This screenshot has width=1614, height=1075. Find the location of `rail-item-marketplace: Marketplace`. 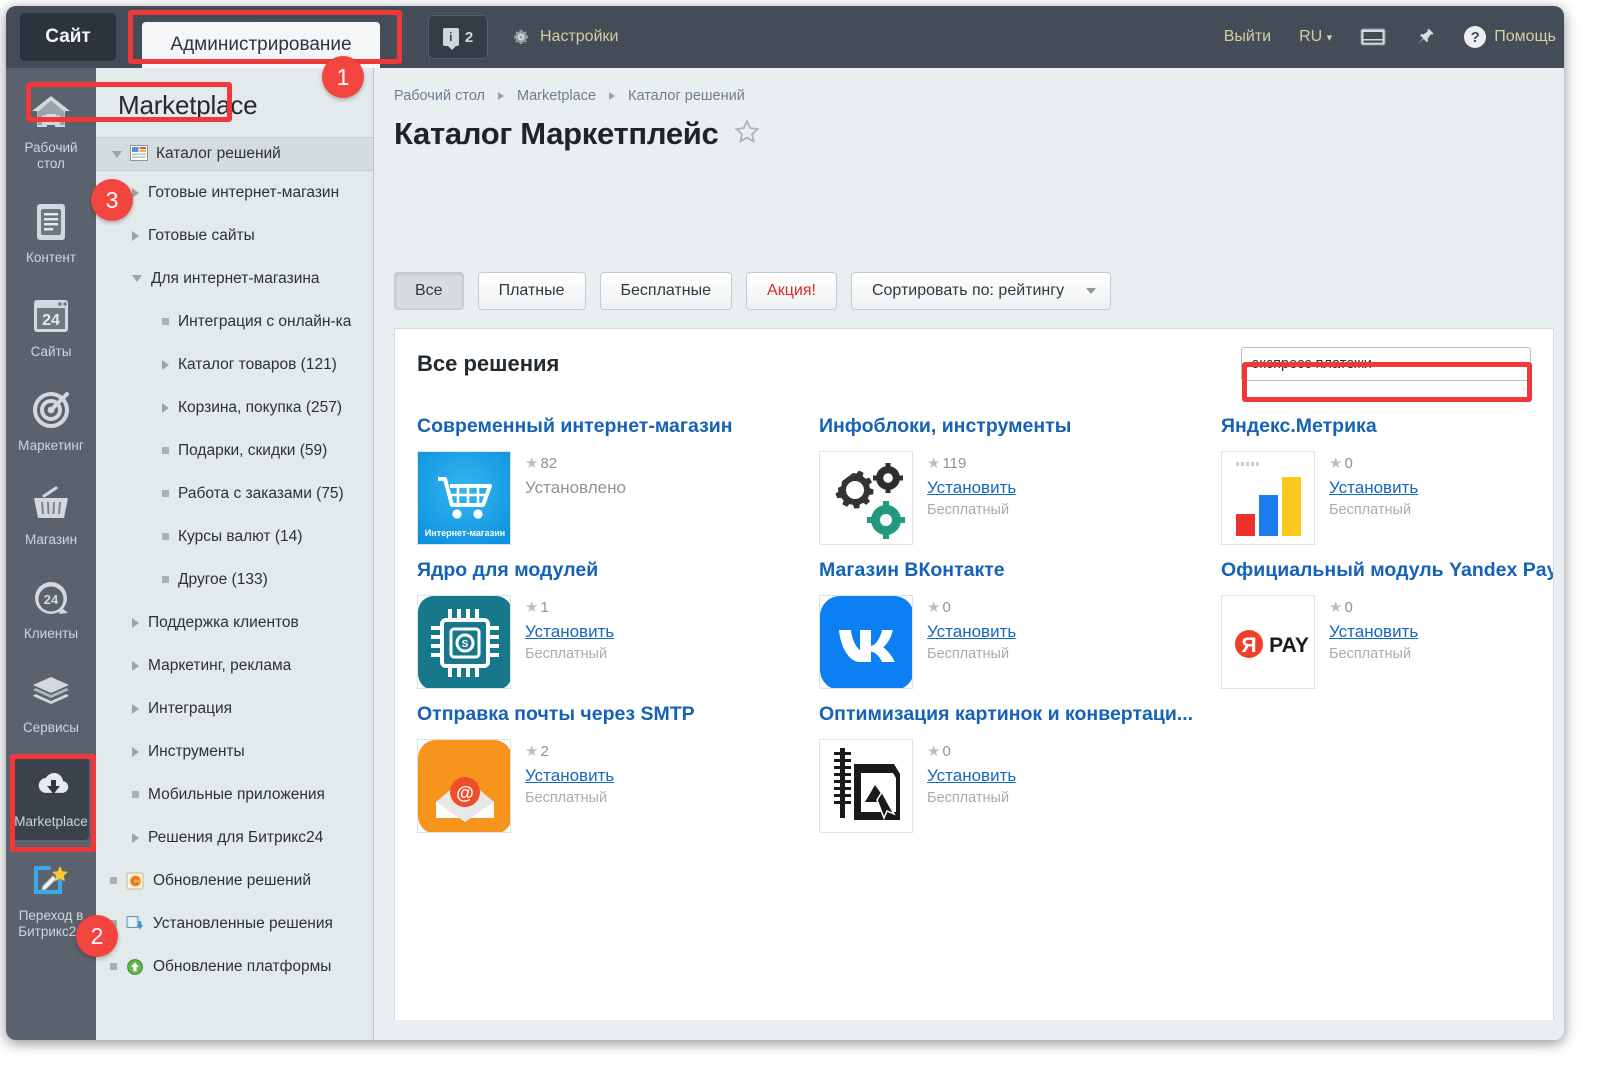

rail-item-marketplace: Marketplace is located at coordinates (51, 798).